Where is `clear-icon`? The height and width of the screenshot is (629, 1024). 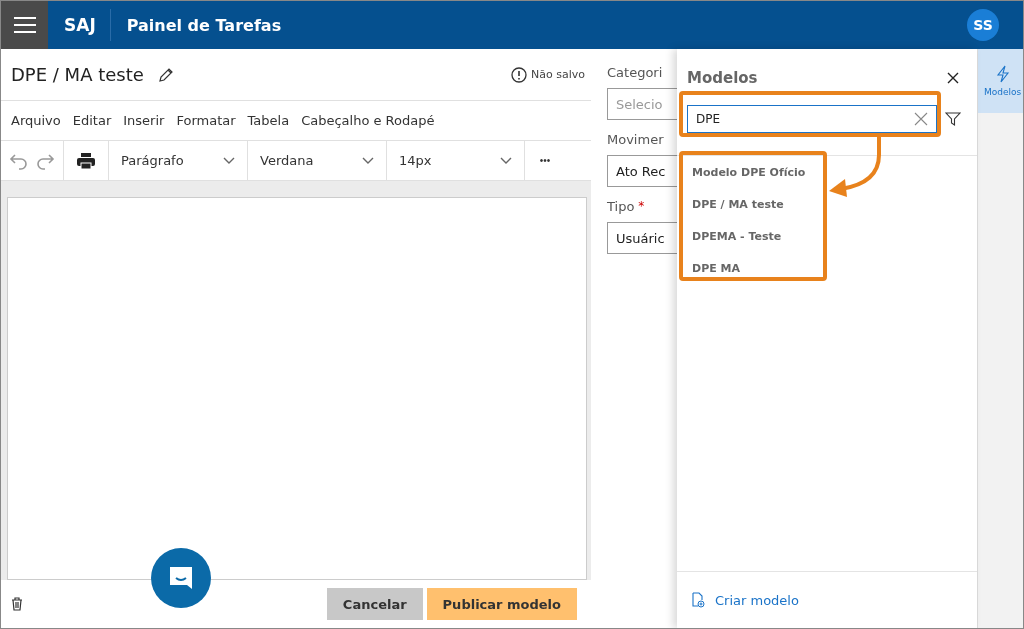
clear-icon is located at coordinates (921, 119).